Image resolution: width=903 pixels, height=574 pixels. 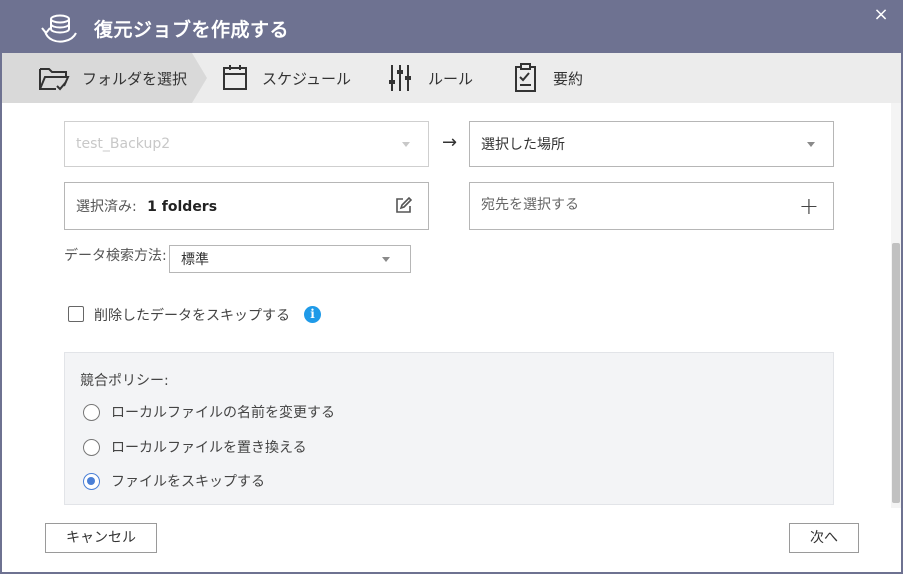 I want to click on scrollbar-track, so click(x=896, y=305).